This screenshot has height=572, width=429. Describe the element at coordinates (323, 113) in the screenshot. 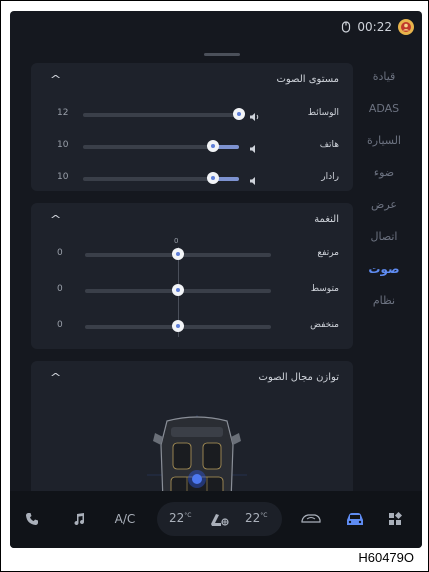

I see `volume-label: الوسائط` at that location.